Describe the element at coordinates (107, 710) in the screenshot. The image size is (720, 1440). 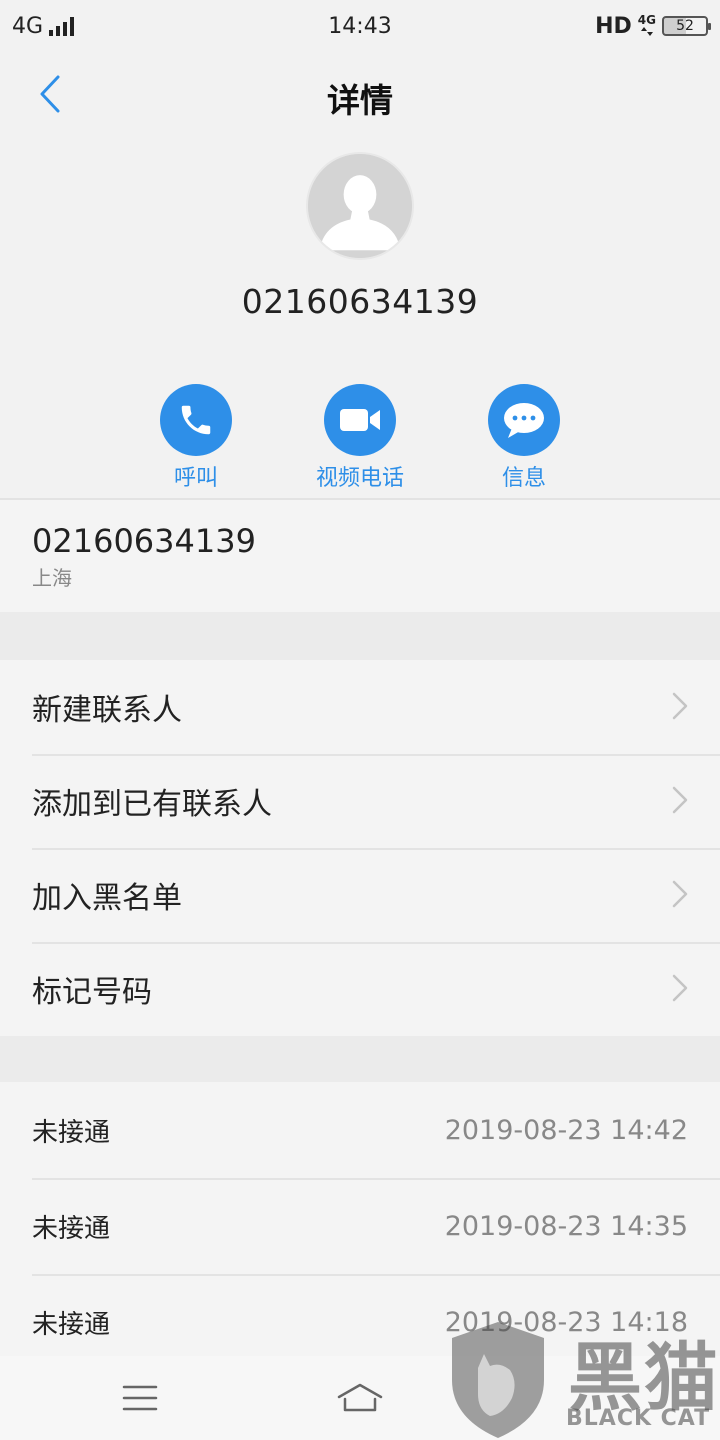
I see `menu-item-label: 新建联系人` at that location.